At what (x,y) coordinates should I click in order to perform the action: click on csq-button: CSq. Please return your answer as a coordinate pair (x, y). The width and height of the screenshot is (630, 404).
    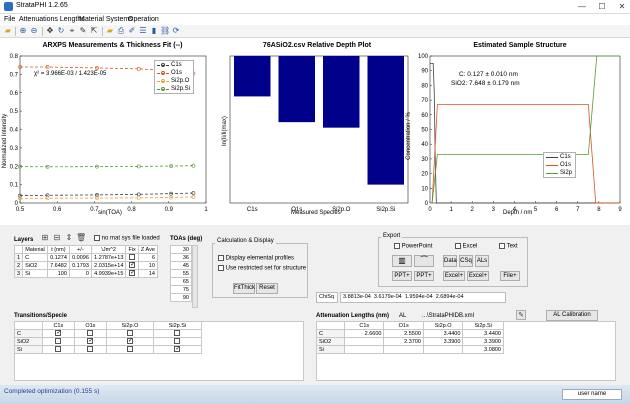
    Looking at the image, I should click on (466, 261).